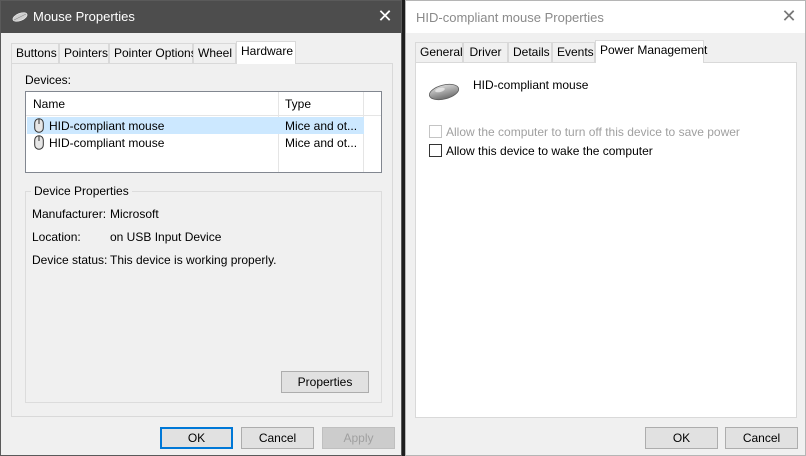 Image resolution: width=806 pixels, height=456 pixels. What do you see at coordinates (49, 104) in the screenshot?
I see `column-header-name: Name` at bounding box center [49, 104].